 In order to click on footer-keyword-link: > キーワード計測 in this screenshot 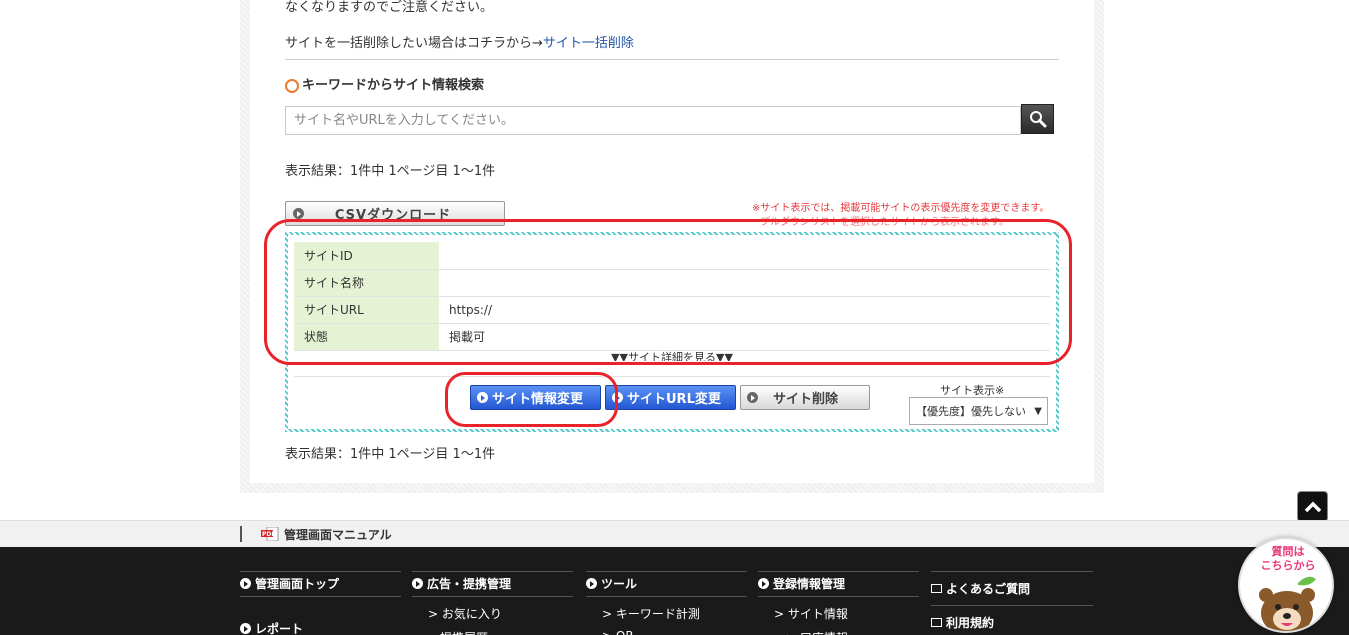, I will do `click(651, 613)`.